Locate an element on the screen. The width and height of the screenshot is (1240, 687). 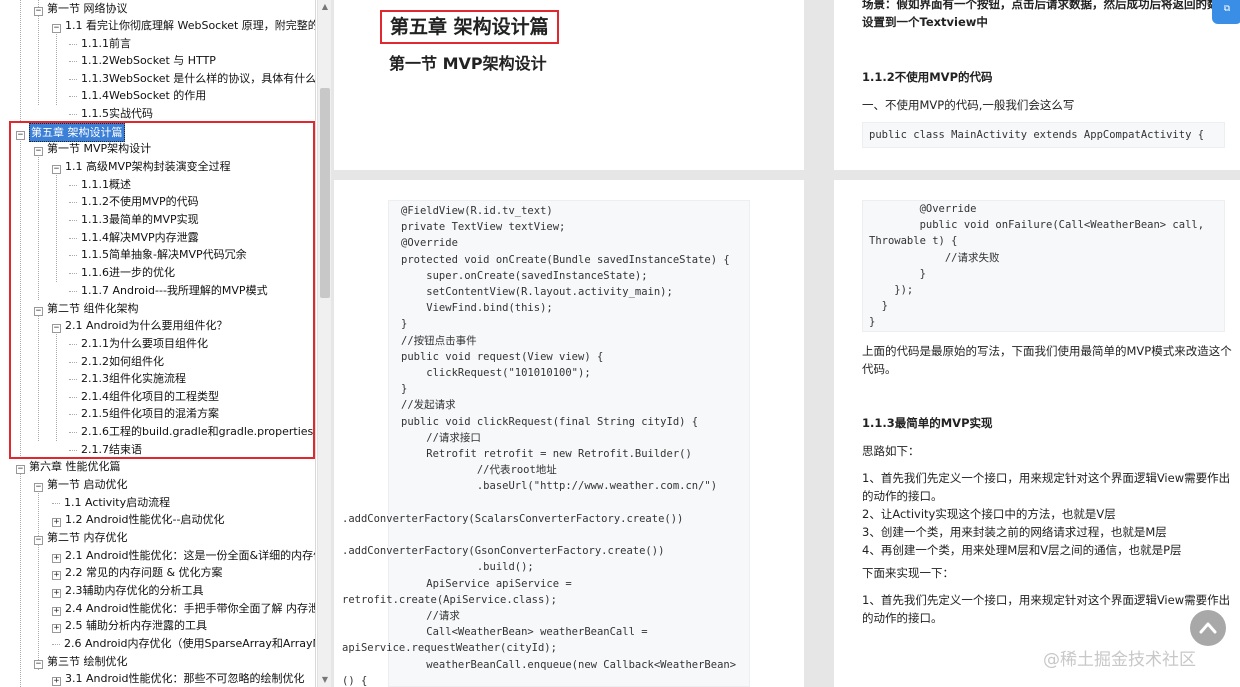
tree-node: 1.1.3WebSocket 是什么样的协议，具体有什么优 is located at coordinates (192, 78).